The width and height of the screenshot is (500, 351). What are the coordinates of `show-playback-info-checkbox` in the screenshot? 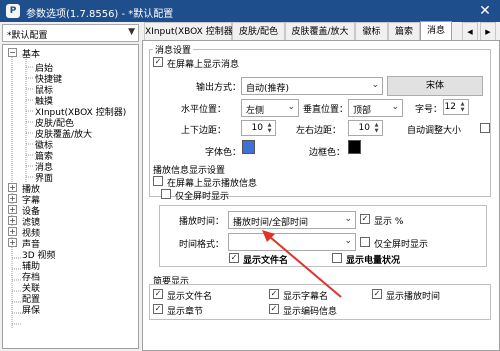 It's located at (158, 181).